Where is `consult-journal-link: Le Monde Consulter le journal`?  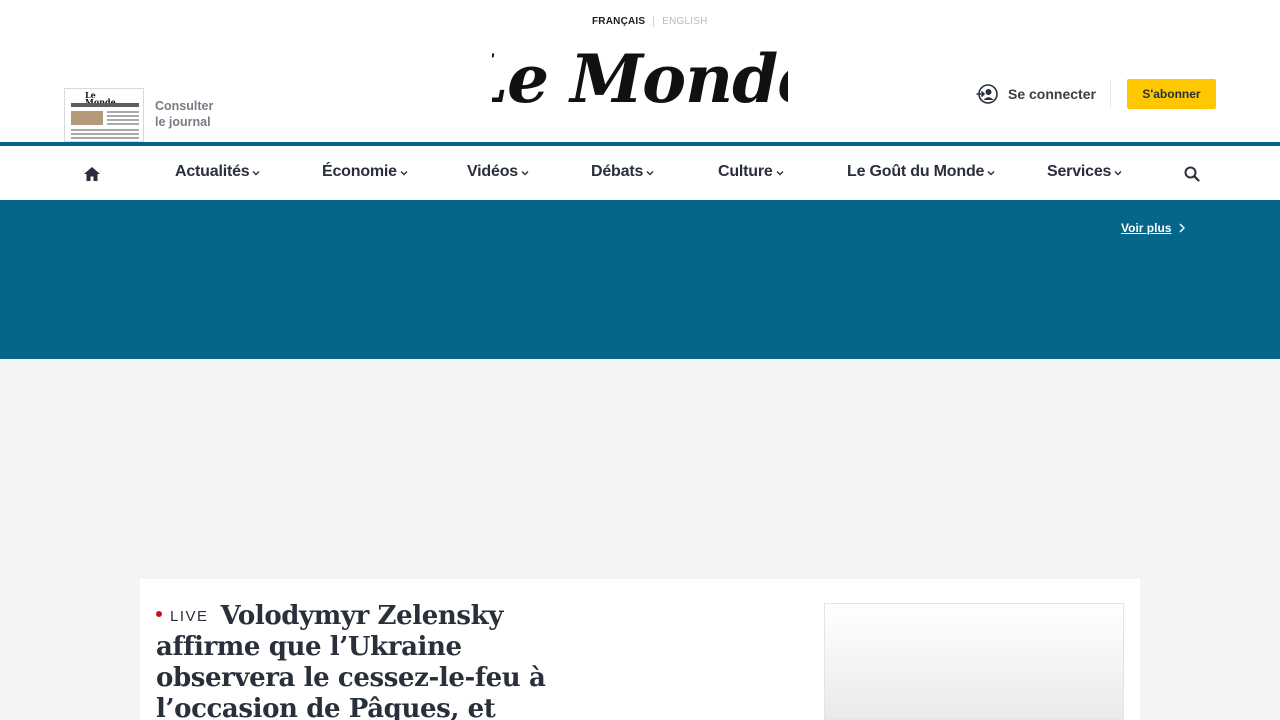
consult-journal-link: Le Monde Consulter le journal is located at coordinates (144, 115).